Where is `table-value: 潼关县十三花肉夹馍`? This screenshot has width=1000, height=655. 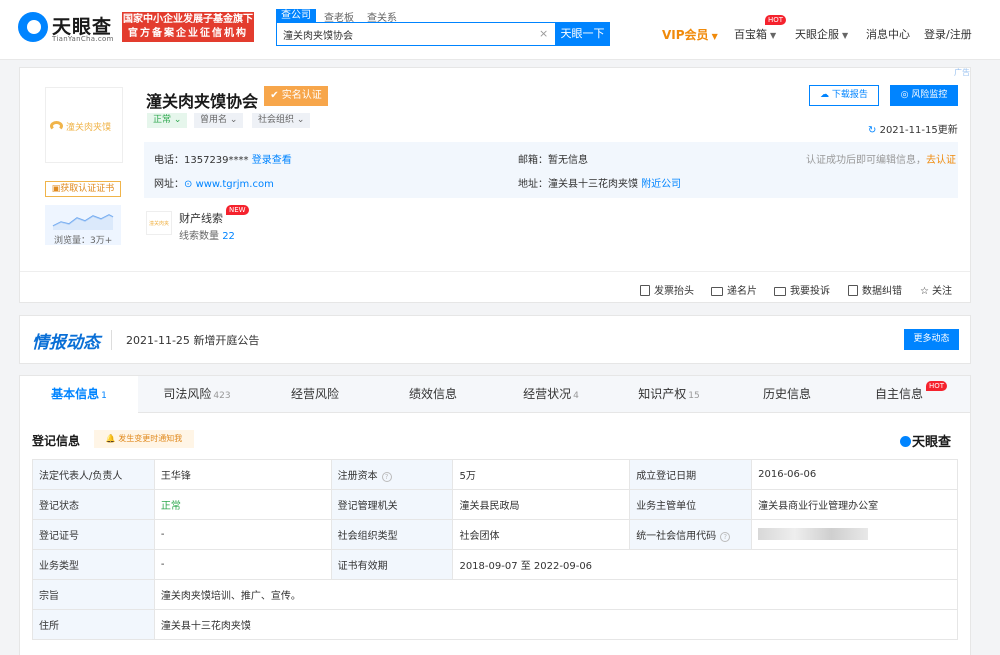
table-value: 潼关县十三花肉夹馍 is located at coordinates (556, 624).